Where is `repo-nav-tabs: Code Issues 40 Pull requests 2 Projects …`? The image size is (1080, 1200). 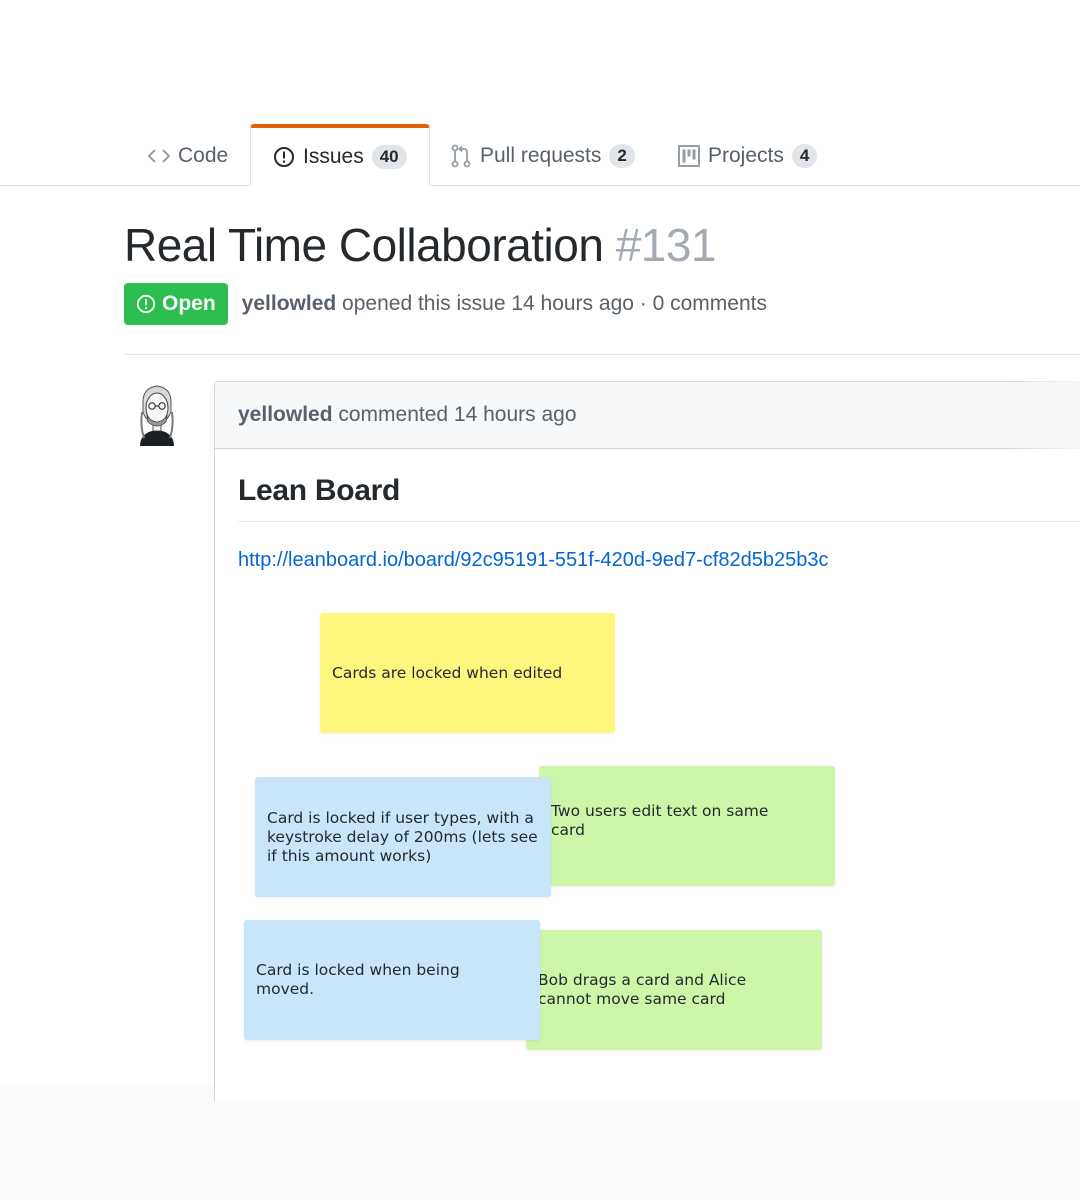 repo-nav-tabs: Code Issues 40 Pull requests 2 Projects … is located at coordinates (540, 155).